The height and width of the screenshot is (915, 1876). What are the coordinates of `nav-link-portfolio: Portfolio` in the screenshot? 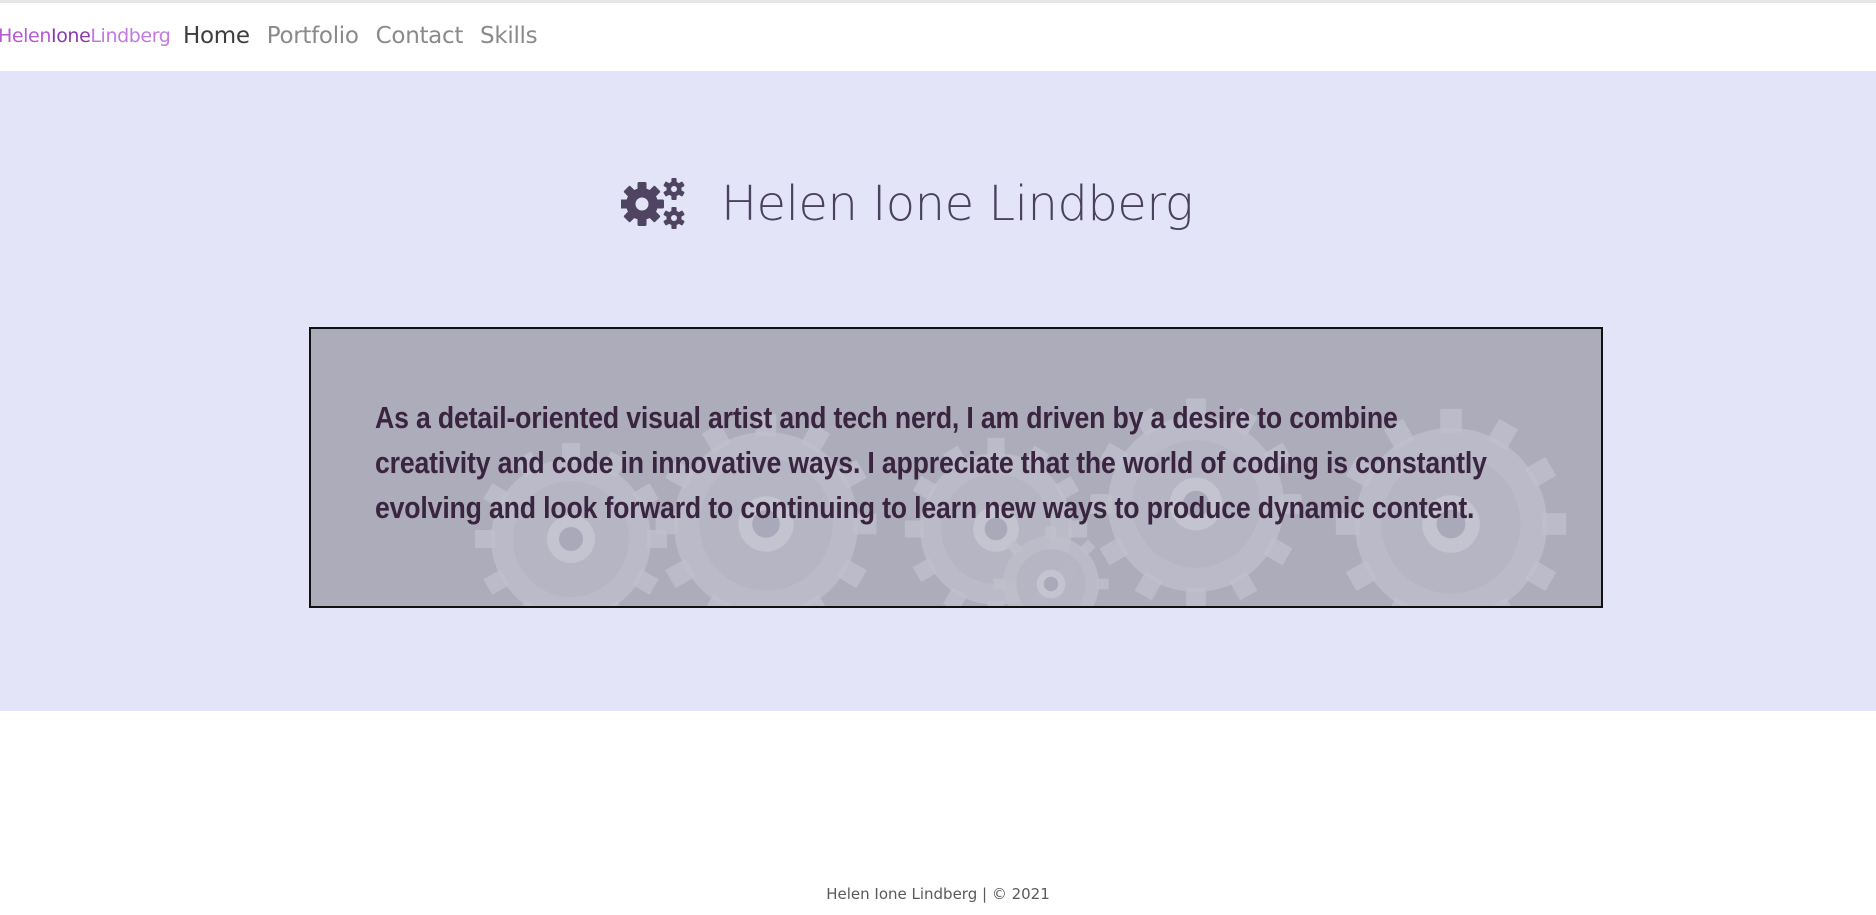 It's located at (313, 36).